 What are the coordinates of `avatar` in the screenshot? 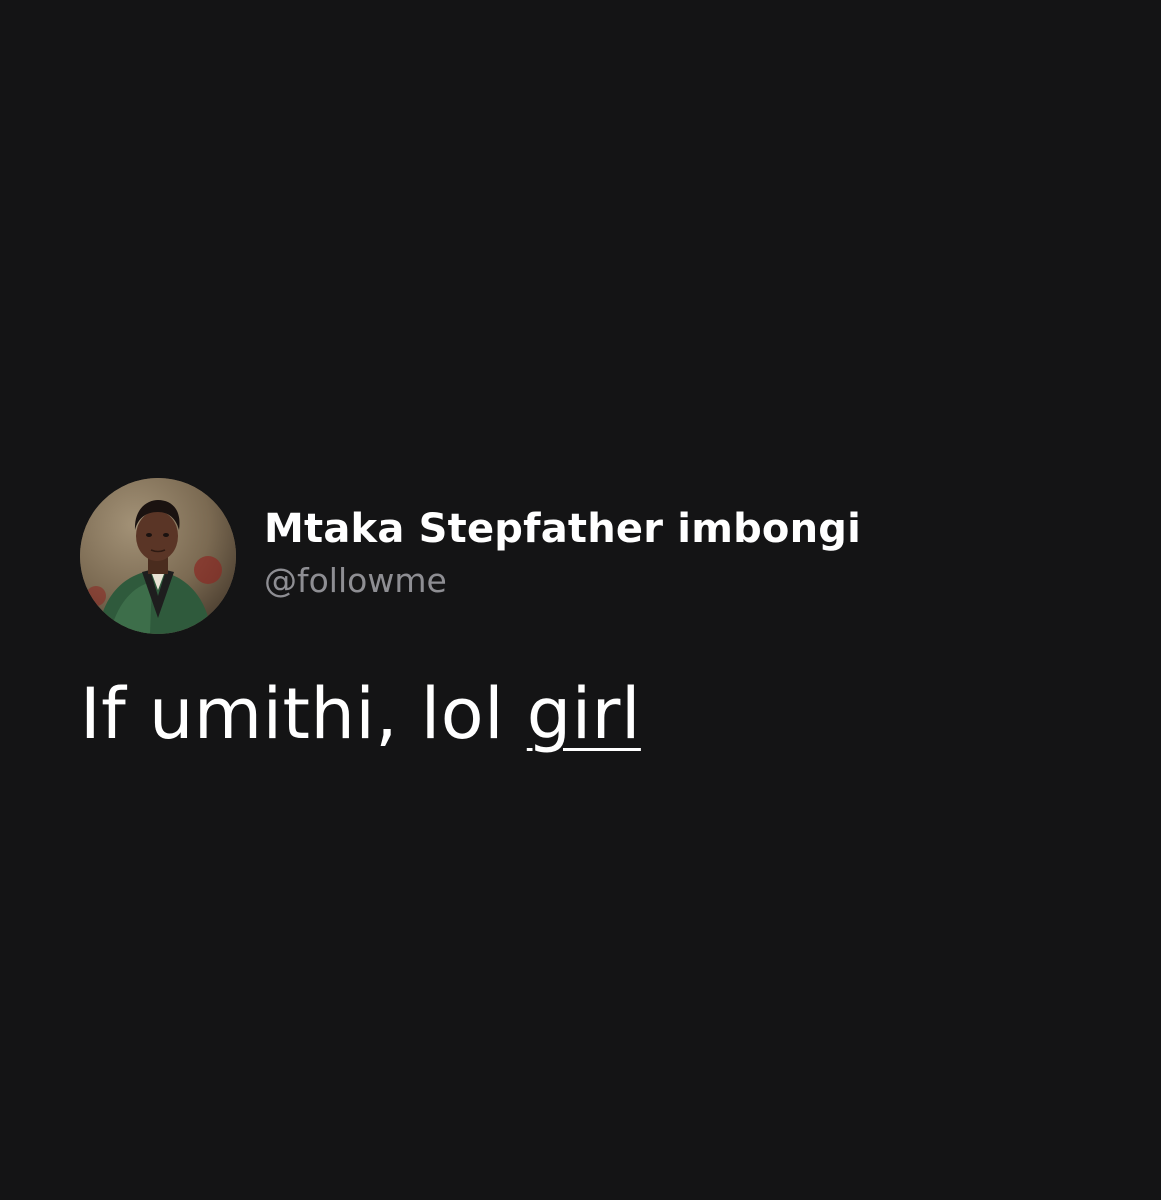 It's located at (158, 556).